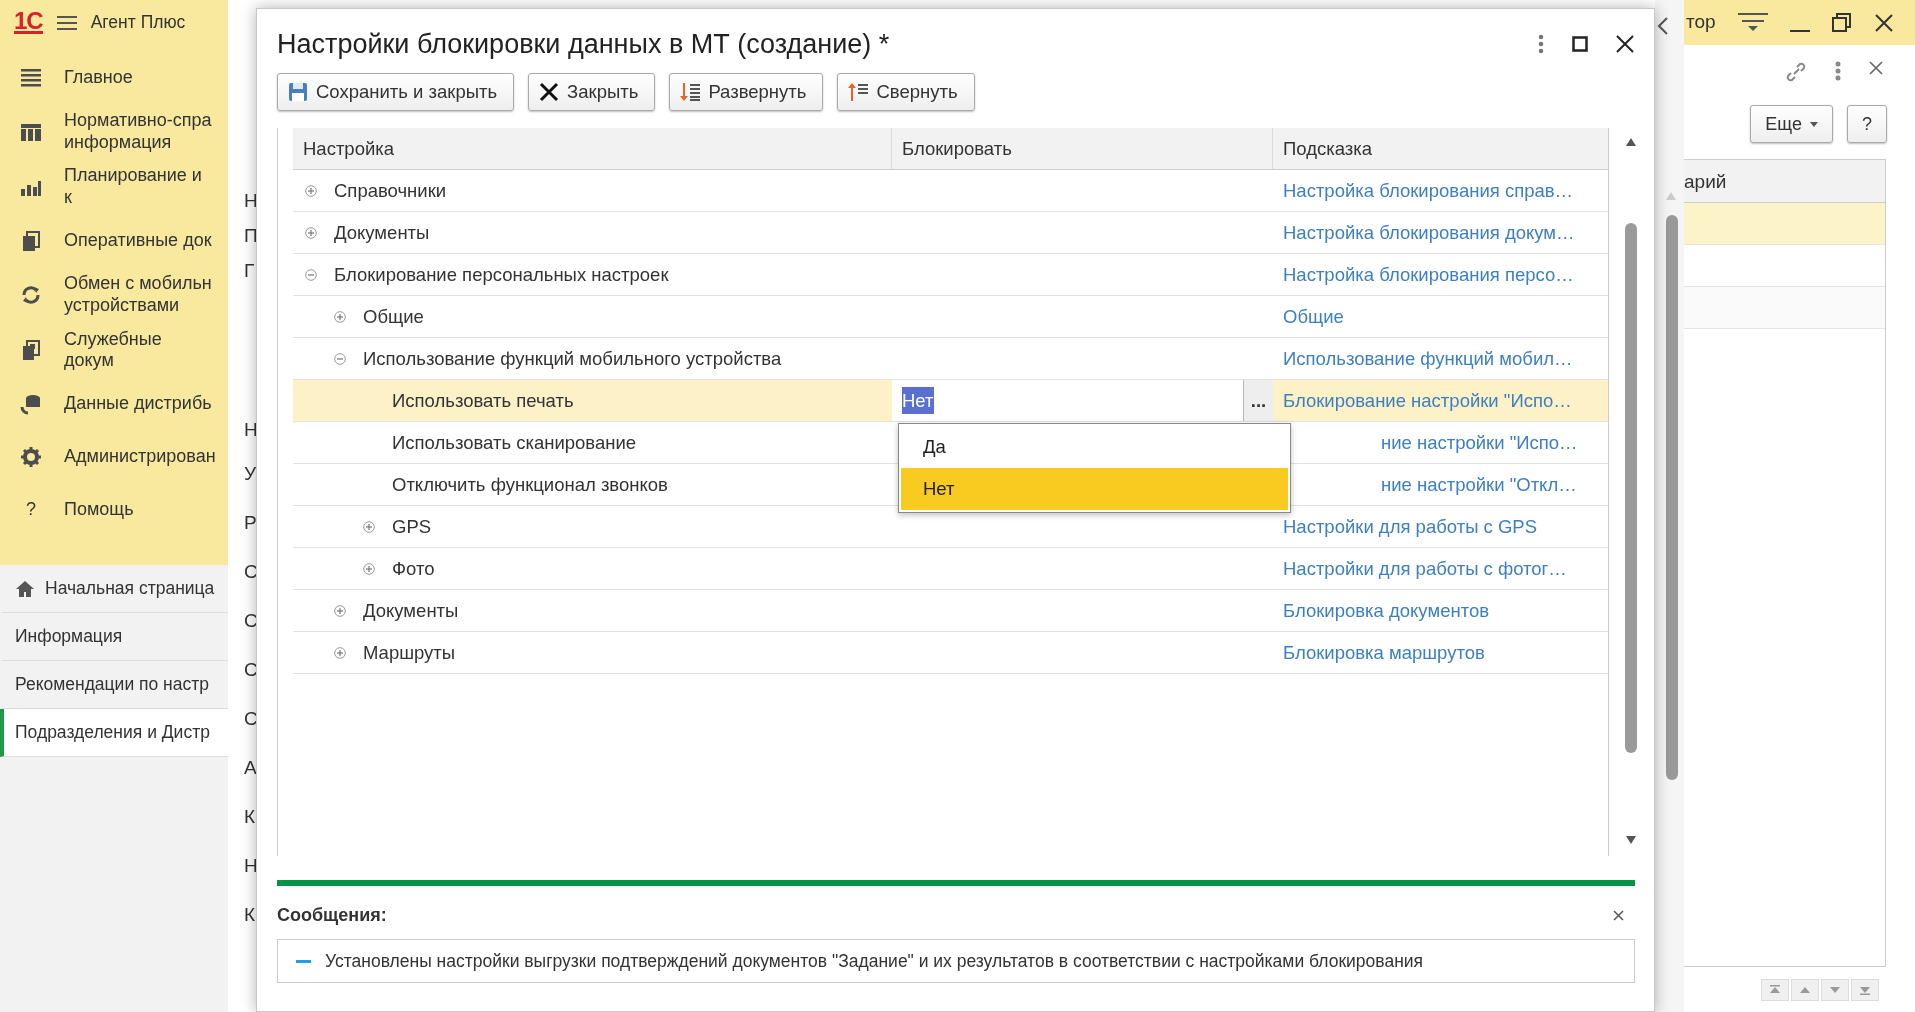 The width and height of the screenshot is (1915, 1012). I want to click on section-link: Главное, so click(114, 77).